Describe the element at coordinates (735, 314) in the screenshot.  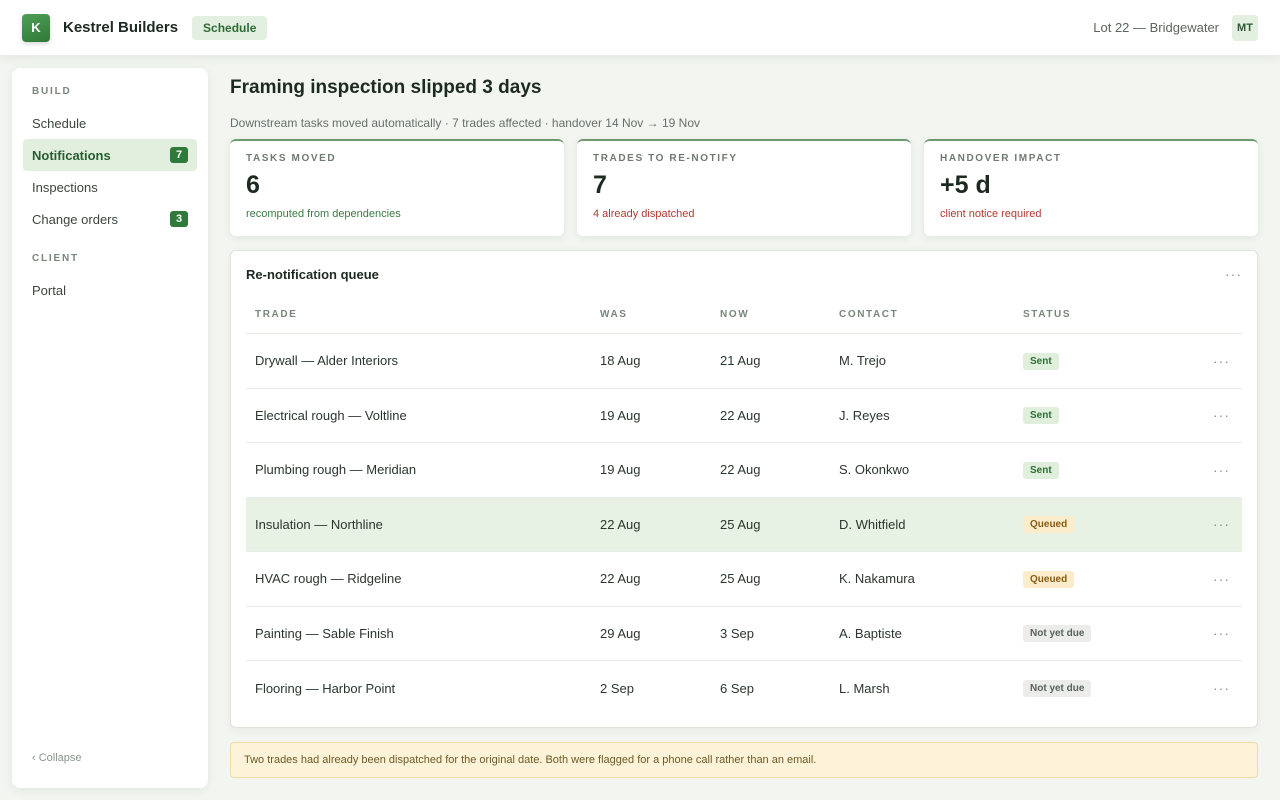
I see `column-header-now: NOW` at that location.